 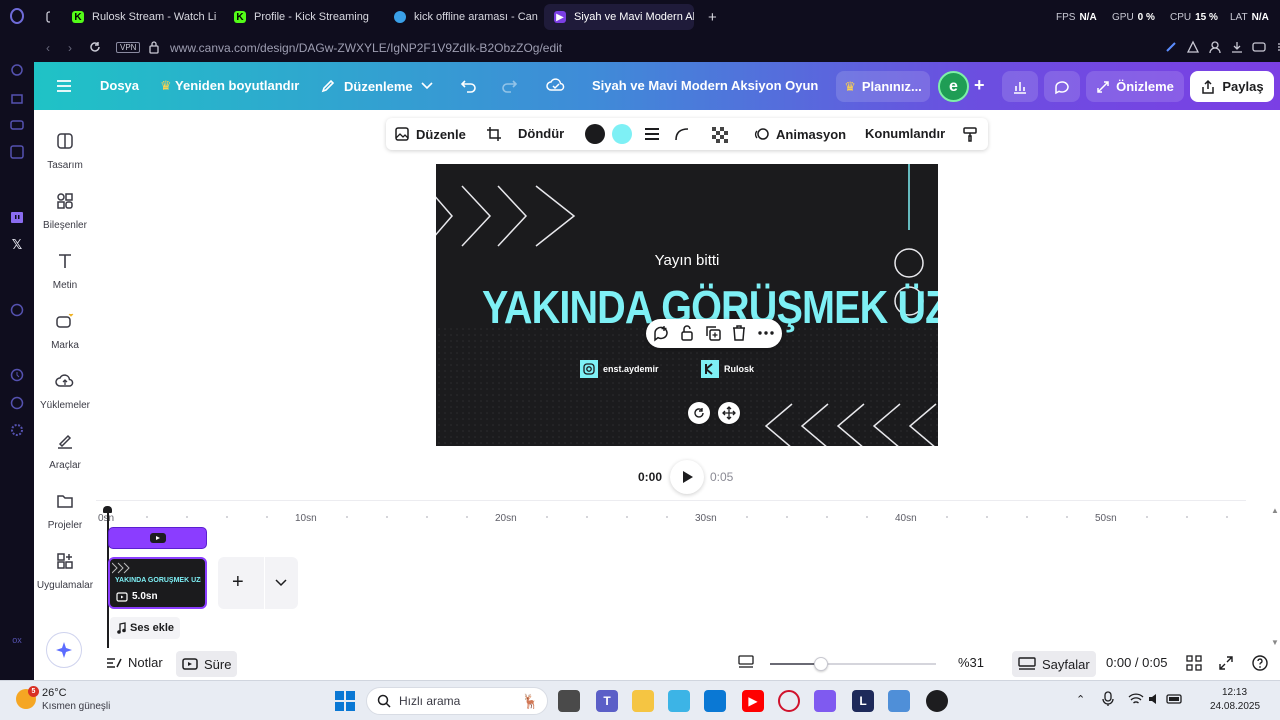 I want to click on fit-view-icon, so click(x=746, y=662).